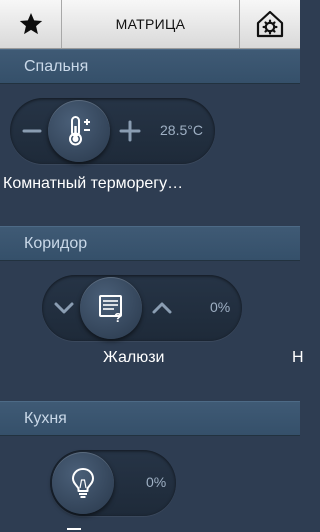 The image size is (320, 532). What do you see at coordinates (56, 66) in the screenshot?
I see `section-title: Спальня` at bounding box center [56, 66].